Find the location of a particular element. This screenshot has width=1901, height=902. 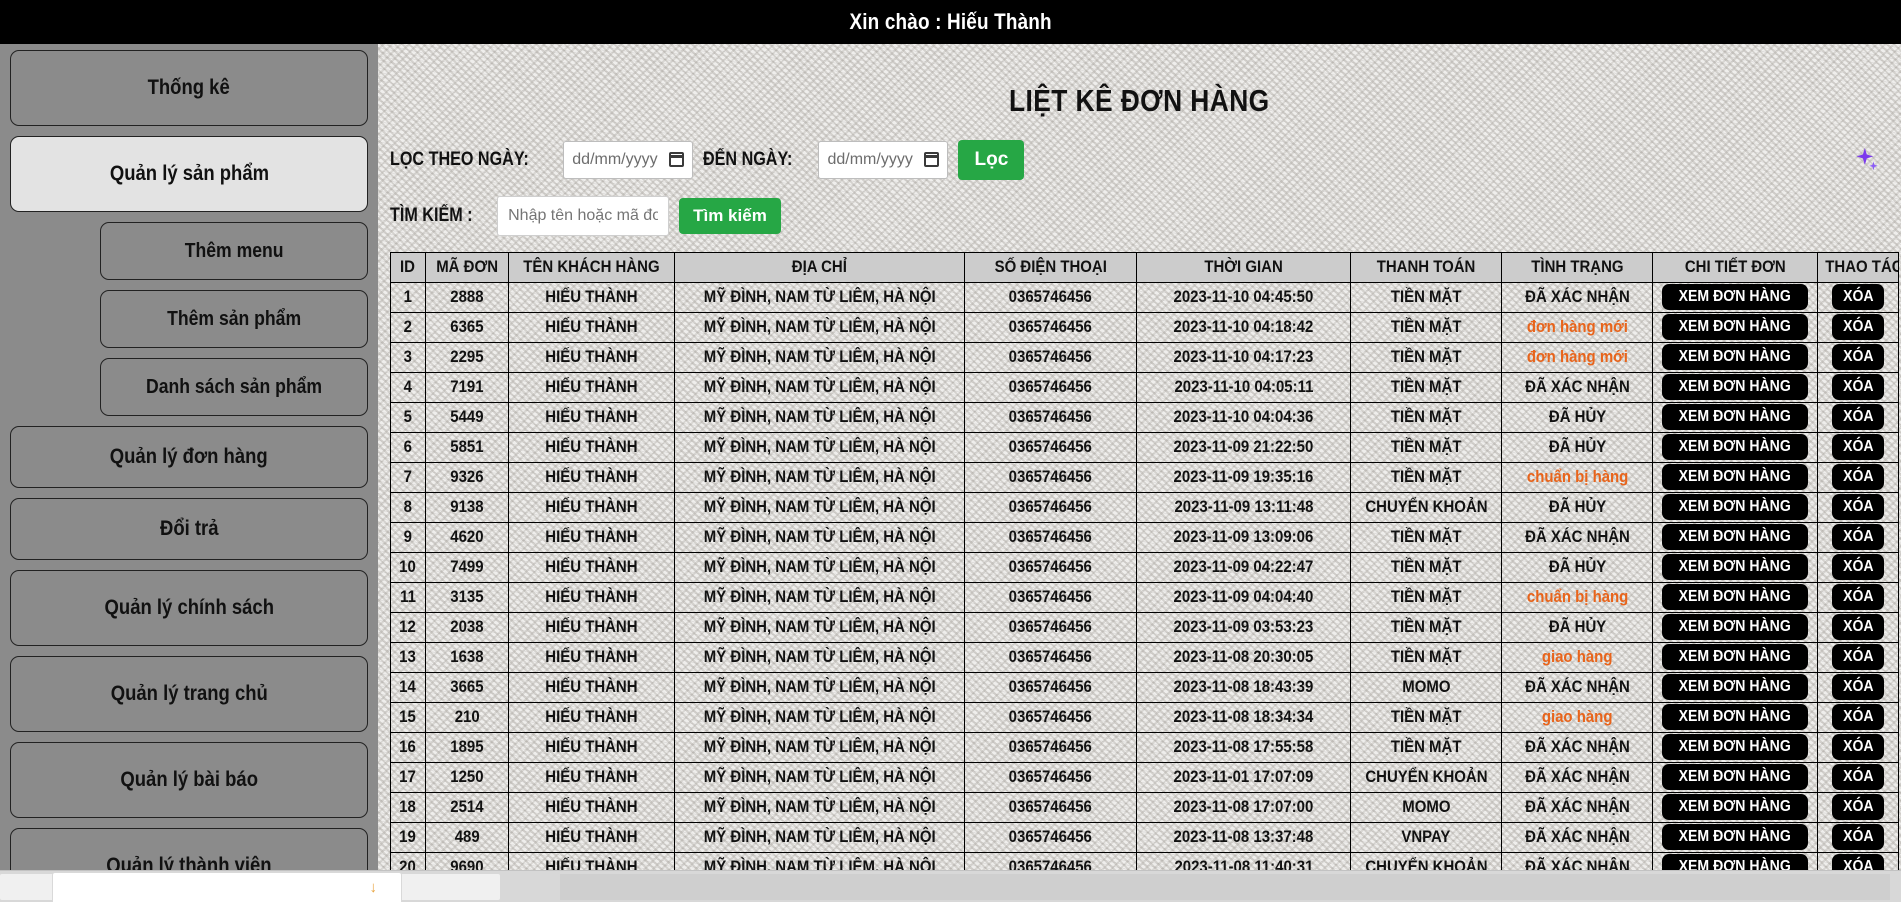

search-button: Tìm kiếm is located at coordinates (730, 215).